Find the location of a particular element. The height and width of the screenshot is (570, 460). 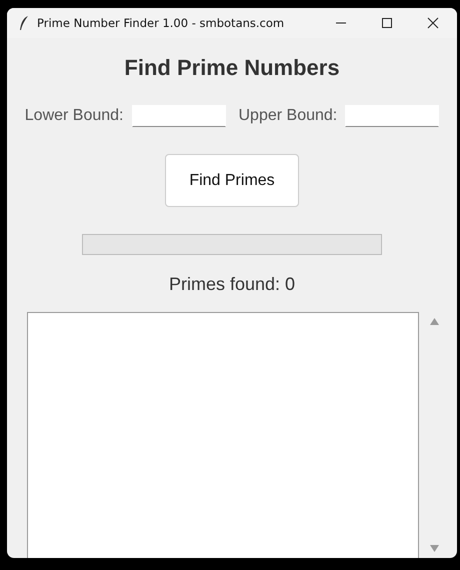

close-icon is located at coordinates (433, 23).